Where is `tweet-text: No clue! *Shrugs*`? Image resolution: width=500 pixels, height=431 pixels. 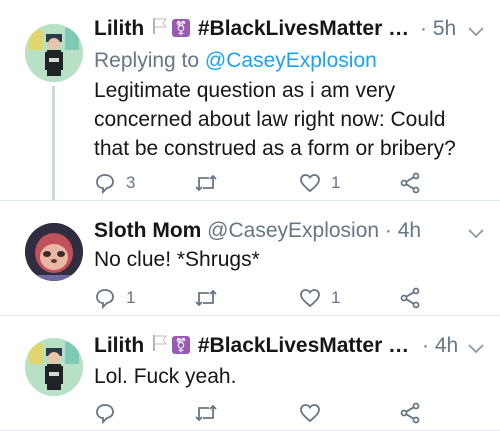
tweet-text: No clue! *Shrugs* is located at coordinates (177, 259).